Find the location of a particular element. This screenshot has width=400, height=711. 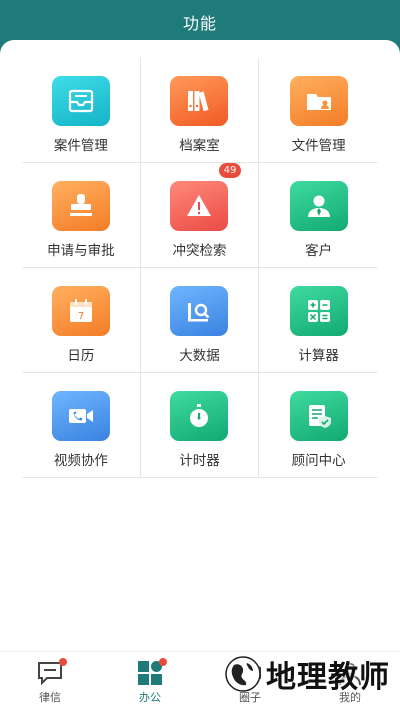

calendar-icon: 7 is located at coordinates (80, 311).